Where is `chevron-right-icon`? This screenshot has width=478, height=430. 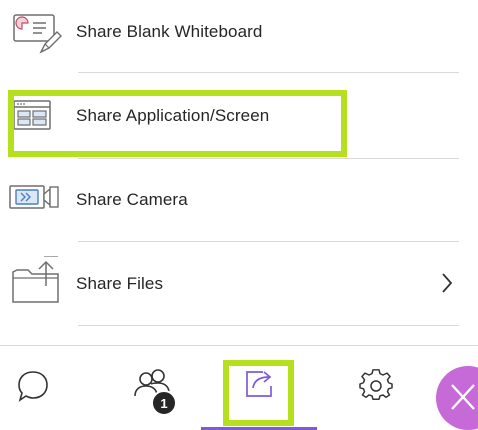 chevron-right-icon is located at coordinates (447, 283).